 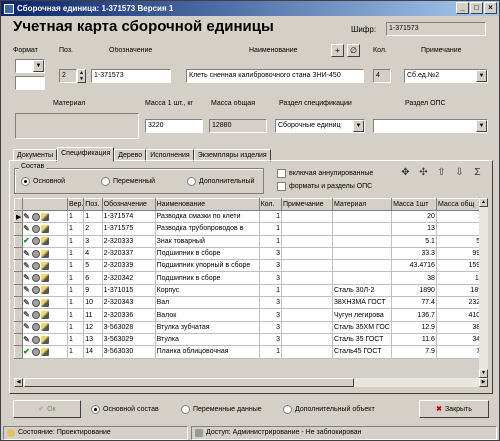 I want to click on row-indicator: ▶, so click(x=18, y=216).